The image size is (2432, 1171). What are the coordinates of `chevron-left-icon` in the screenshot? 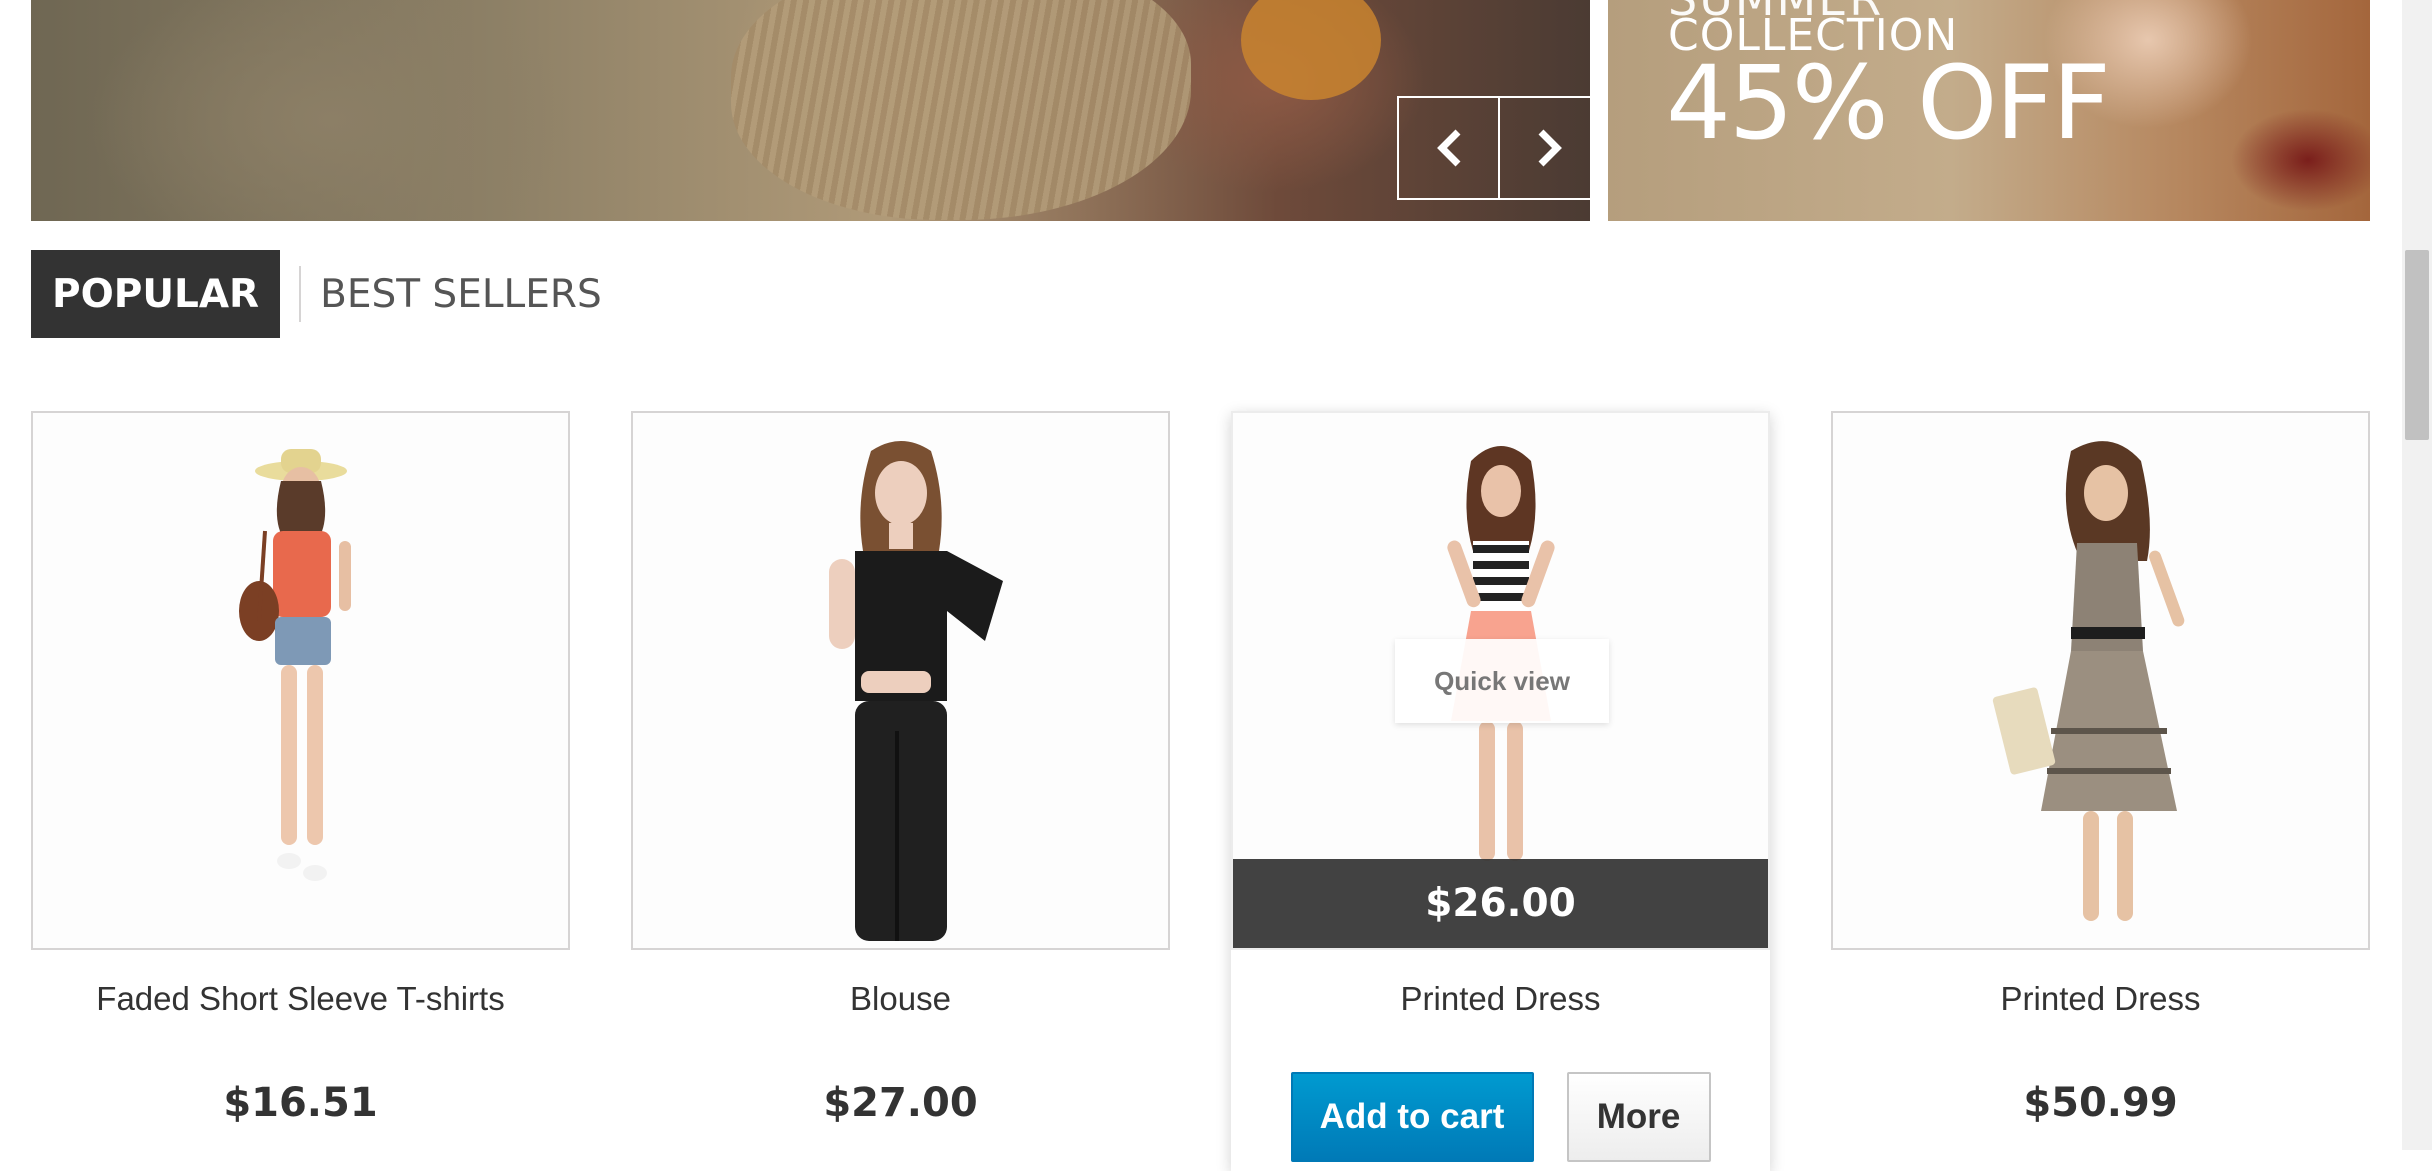 It's located at (1448, 148).